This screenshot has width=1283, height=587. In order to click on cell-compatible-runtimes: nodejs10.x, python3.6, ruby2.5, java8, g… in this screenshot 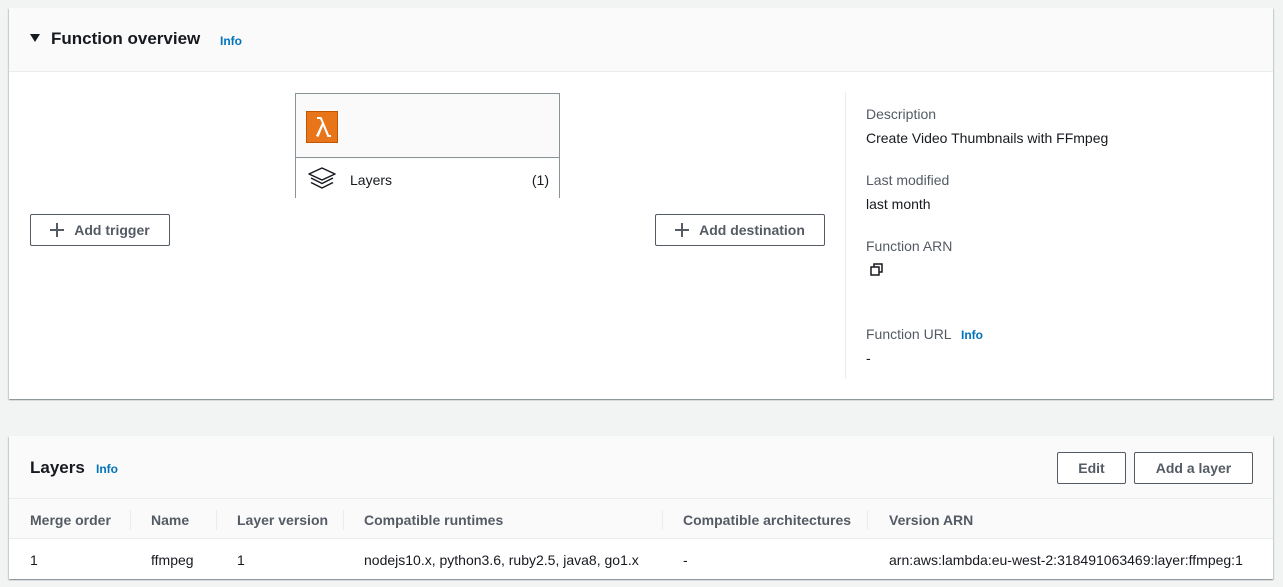, I will do `click(501, 560)`.